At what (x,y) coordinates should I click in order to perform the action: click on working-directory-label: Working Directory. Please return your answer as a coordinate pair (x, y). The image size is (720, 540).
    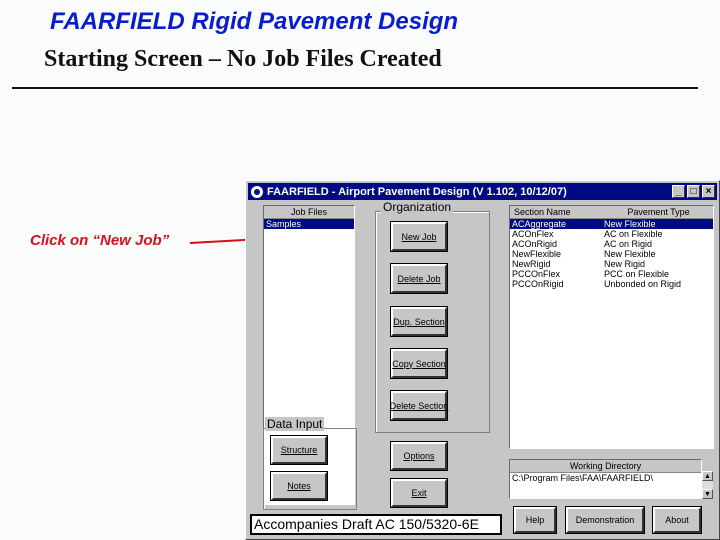
    Looking at the image, I should click on (605, 466).